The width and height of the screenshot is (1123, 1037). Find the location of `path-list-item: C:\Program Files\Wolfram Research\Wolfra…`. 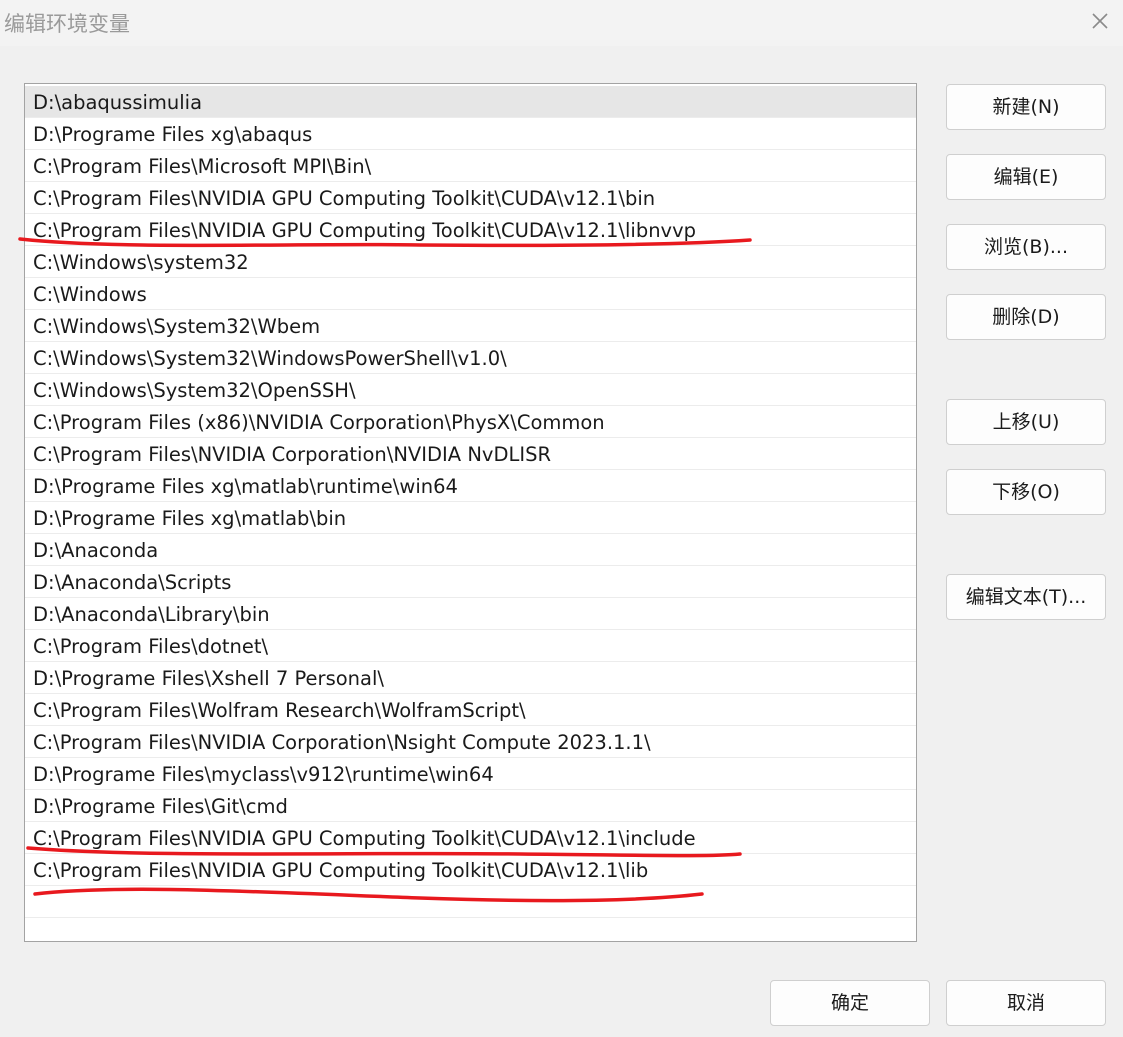

path-list-item: C:\Program Files\Wolfram Research\Wolfra… is located at coordinates (470, 710).